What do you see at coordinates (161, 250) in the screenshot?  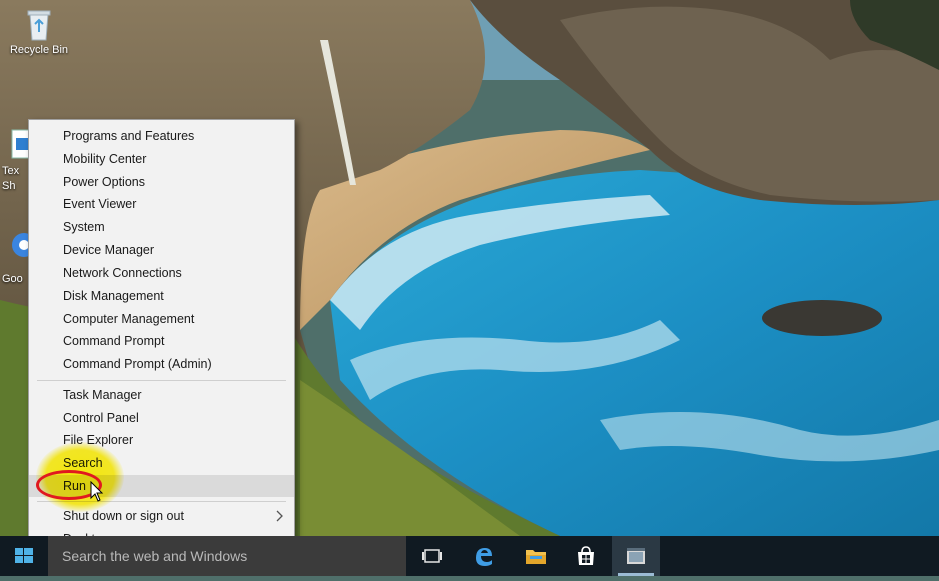 I see `menu-item-device-manager: Device Manager` at bounding box center [161, 250].